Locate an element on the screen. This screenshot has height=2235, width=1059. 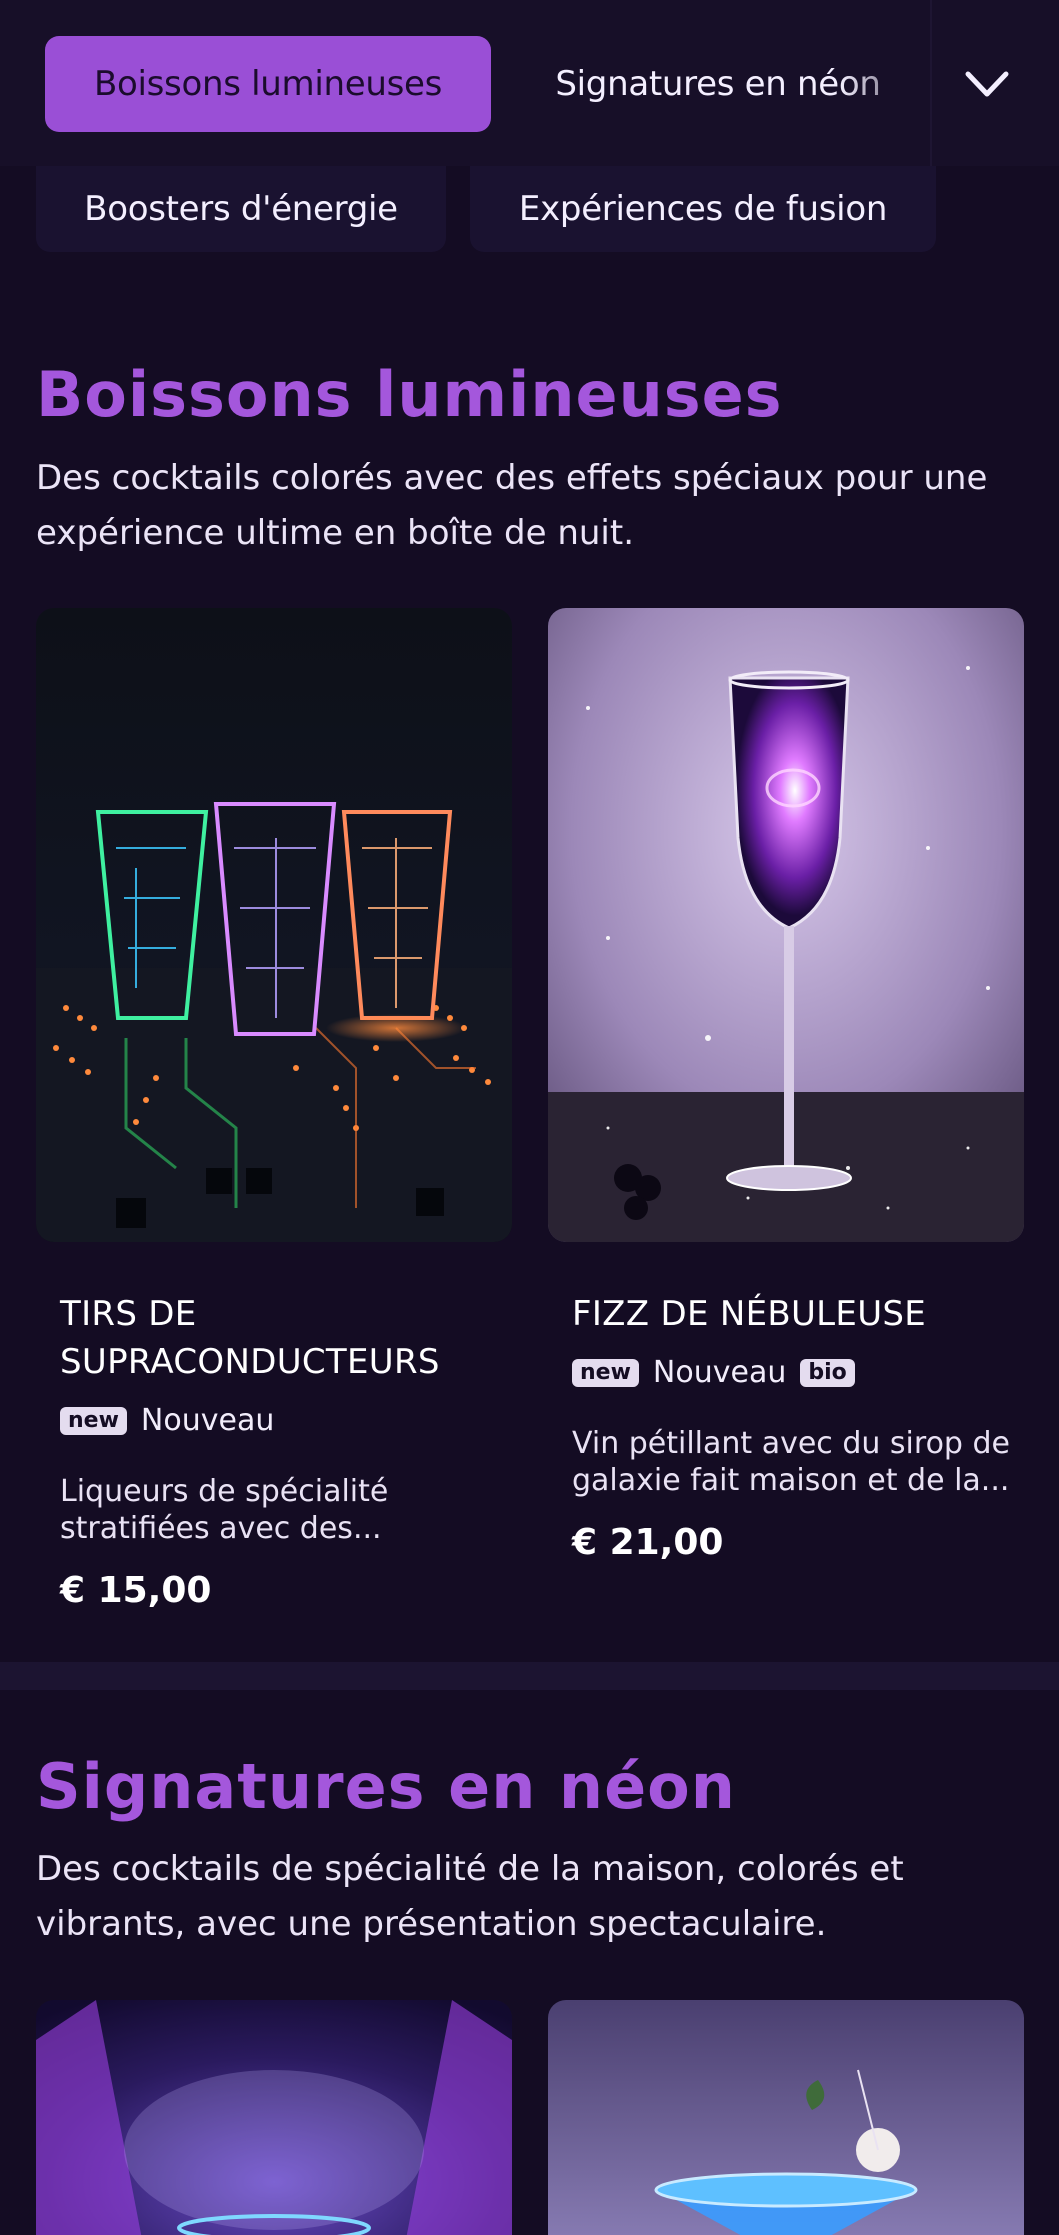
tab-label: Boissons lumineuses is located at coordinates (268, 84).